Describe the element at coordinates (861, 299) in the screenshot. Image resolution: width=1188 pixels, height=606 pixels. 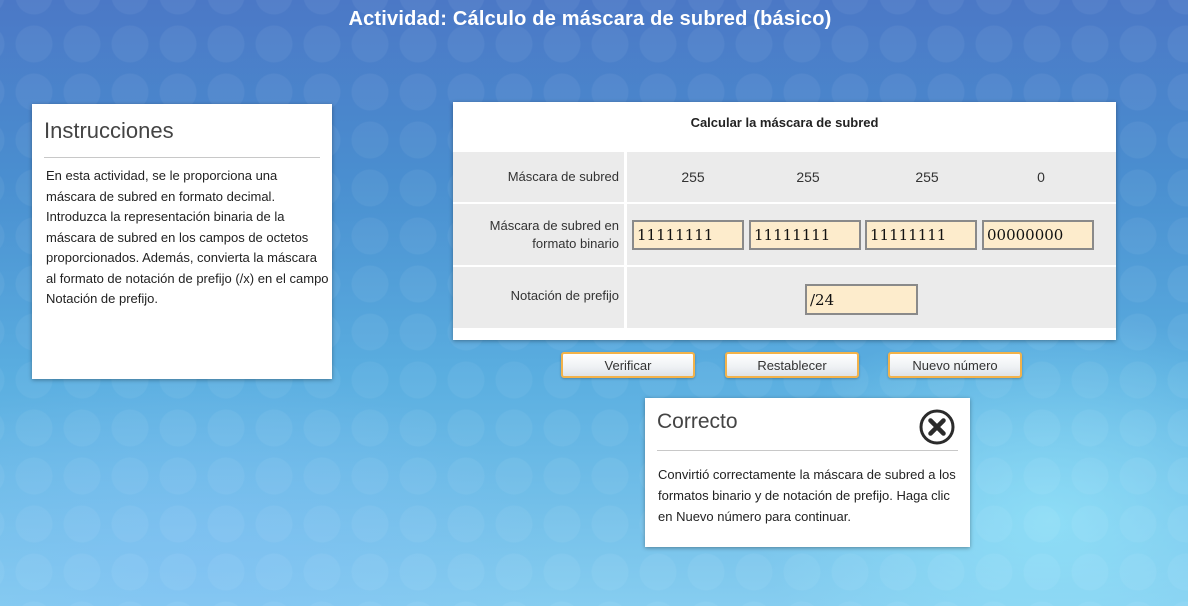
I see `prefix-notation-input` at that location.